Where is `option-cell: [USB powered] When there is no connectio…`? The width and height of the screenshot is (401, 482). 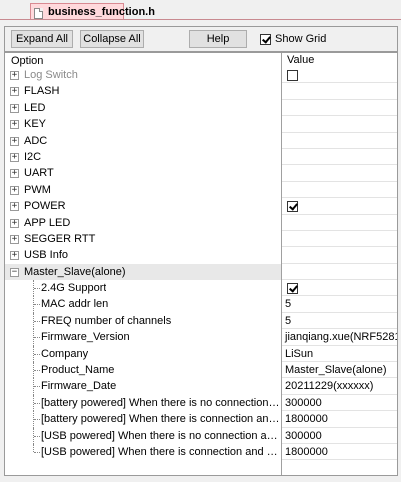
option-cell: [USB powered] When there is no connectio… is located at coordinates (143, 435).